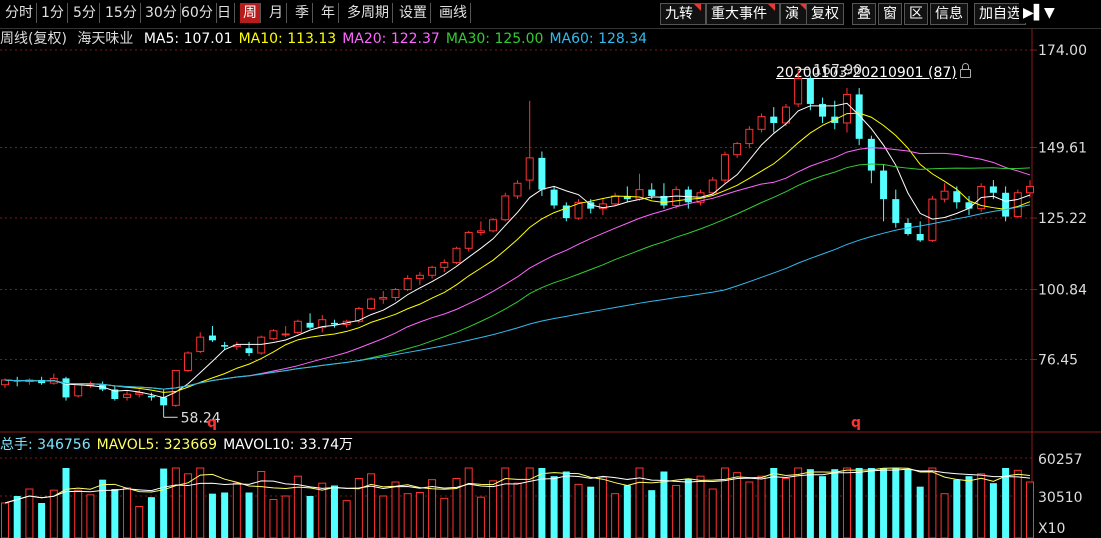 The image size is (1101, 538). What do you see at coordinates (1058, 361) in the screenshot?
I see `y-tick-label: 76.45` at bounding box center [1058, 361].